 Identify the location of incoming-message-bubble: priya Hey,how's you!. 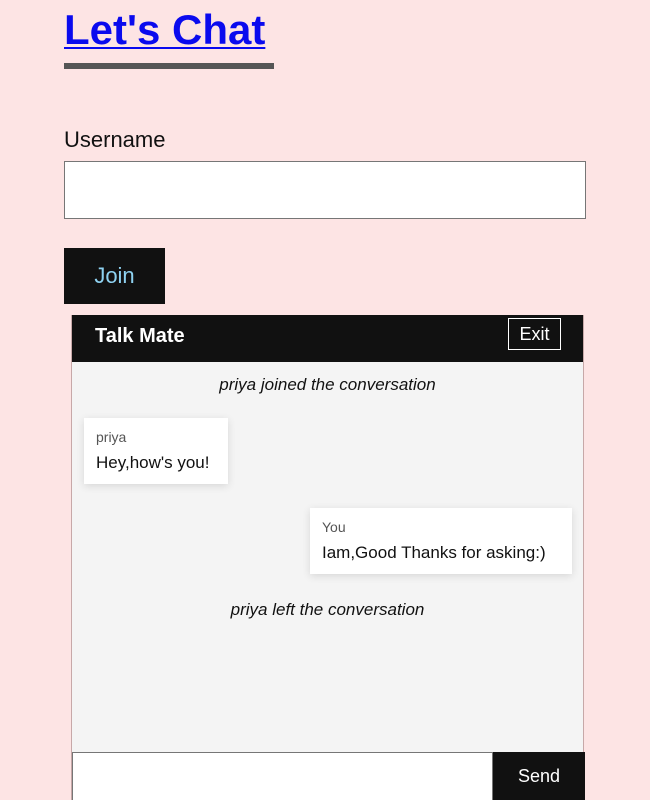
(156, 451).